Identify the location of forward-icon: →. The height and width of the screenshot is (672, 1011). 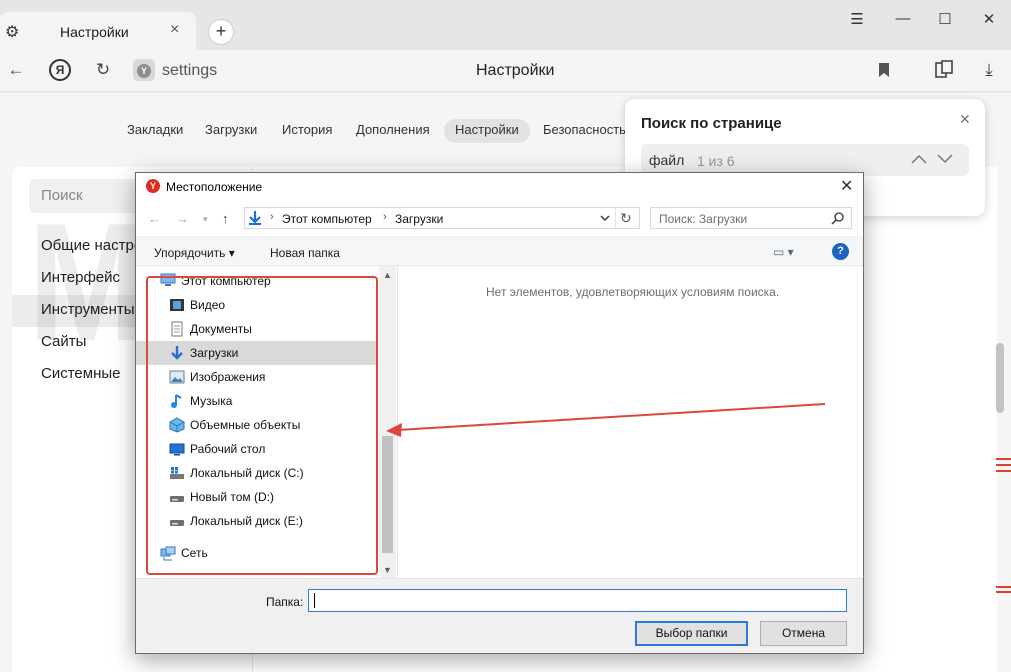
(182, 218).